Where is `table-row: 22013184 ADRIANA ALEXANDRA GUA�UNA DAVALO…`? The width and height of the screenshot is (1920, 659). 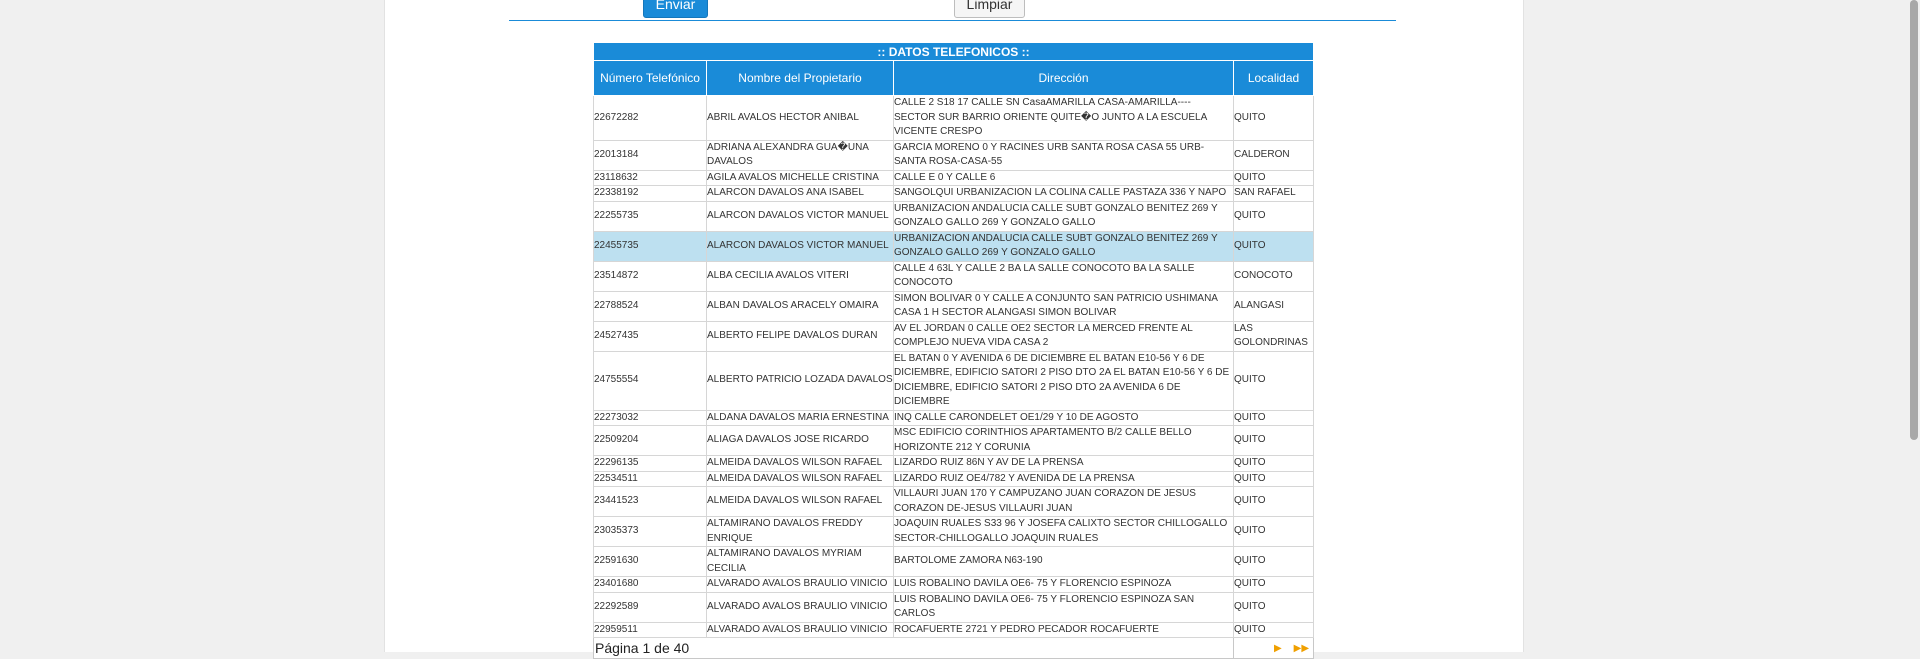 table-row: 22013184 ADRIANA ALEXANDRA GUA�UNA DAVALO… is located at coordinates (954, 155).